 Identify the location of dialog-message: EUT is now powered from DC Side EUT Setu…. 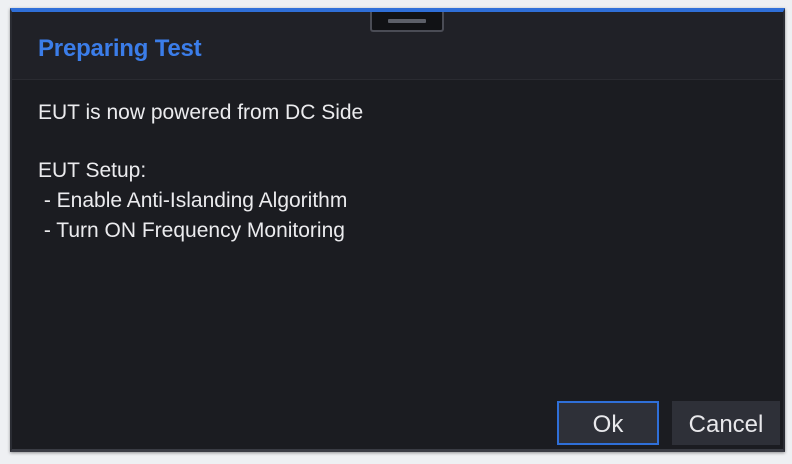
(200, 172).